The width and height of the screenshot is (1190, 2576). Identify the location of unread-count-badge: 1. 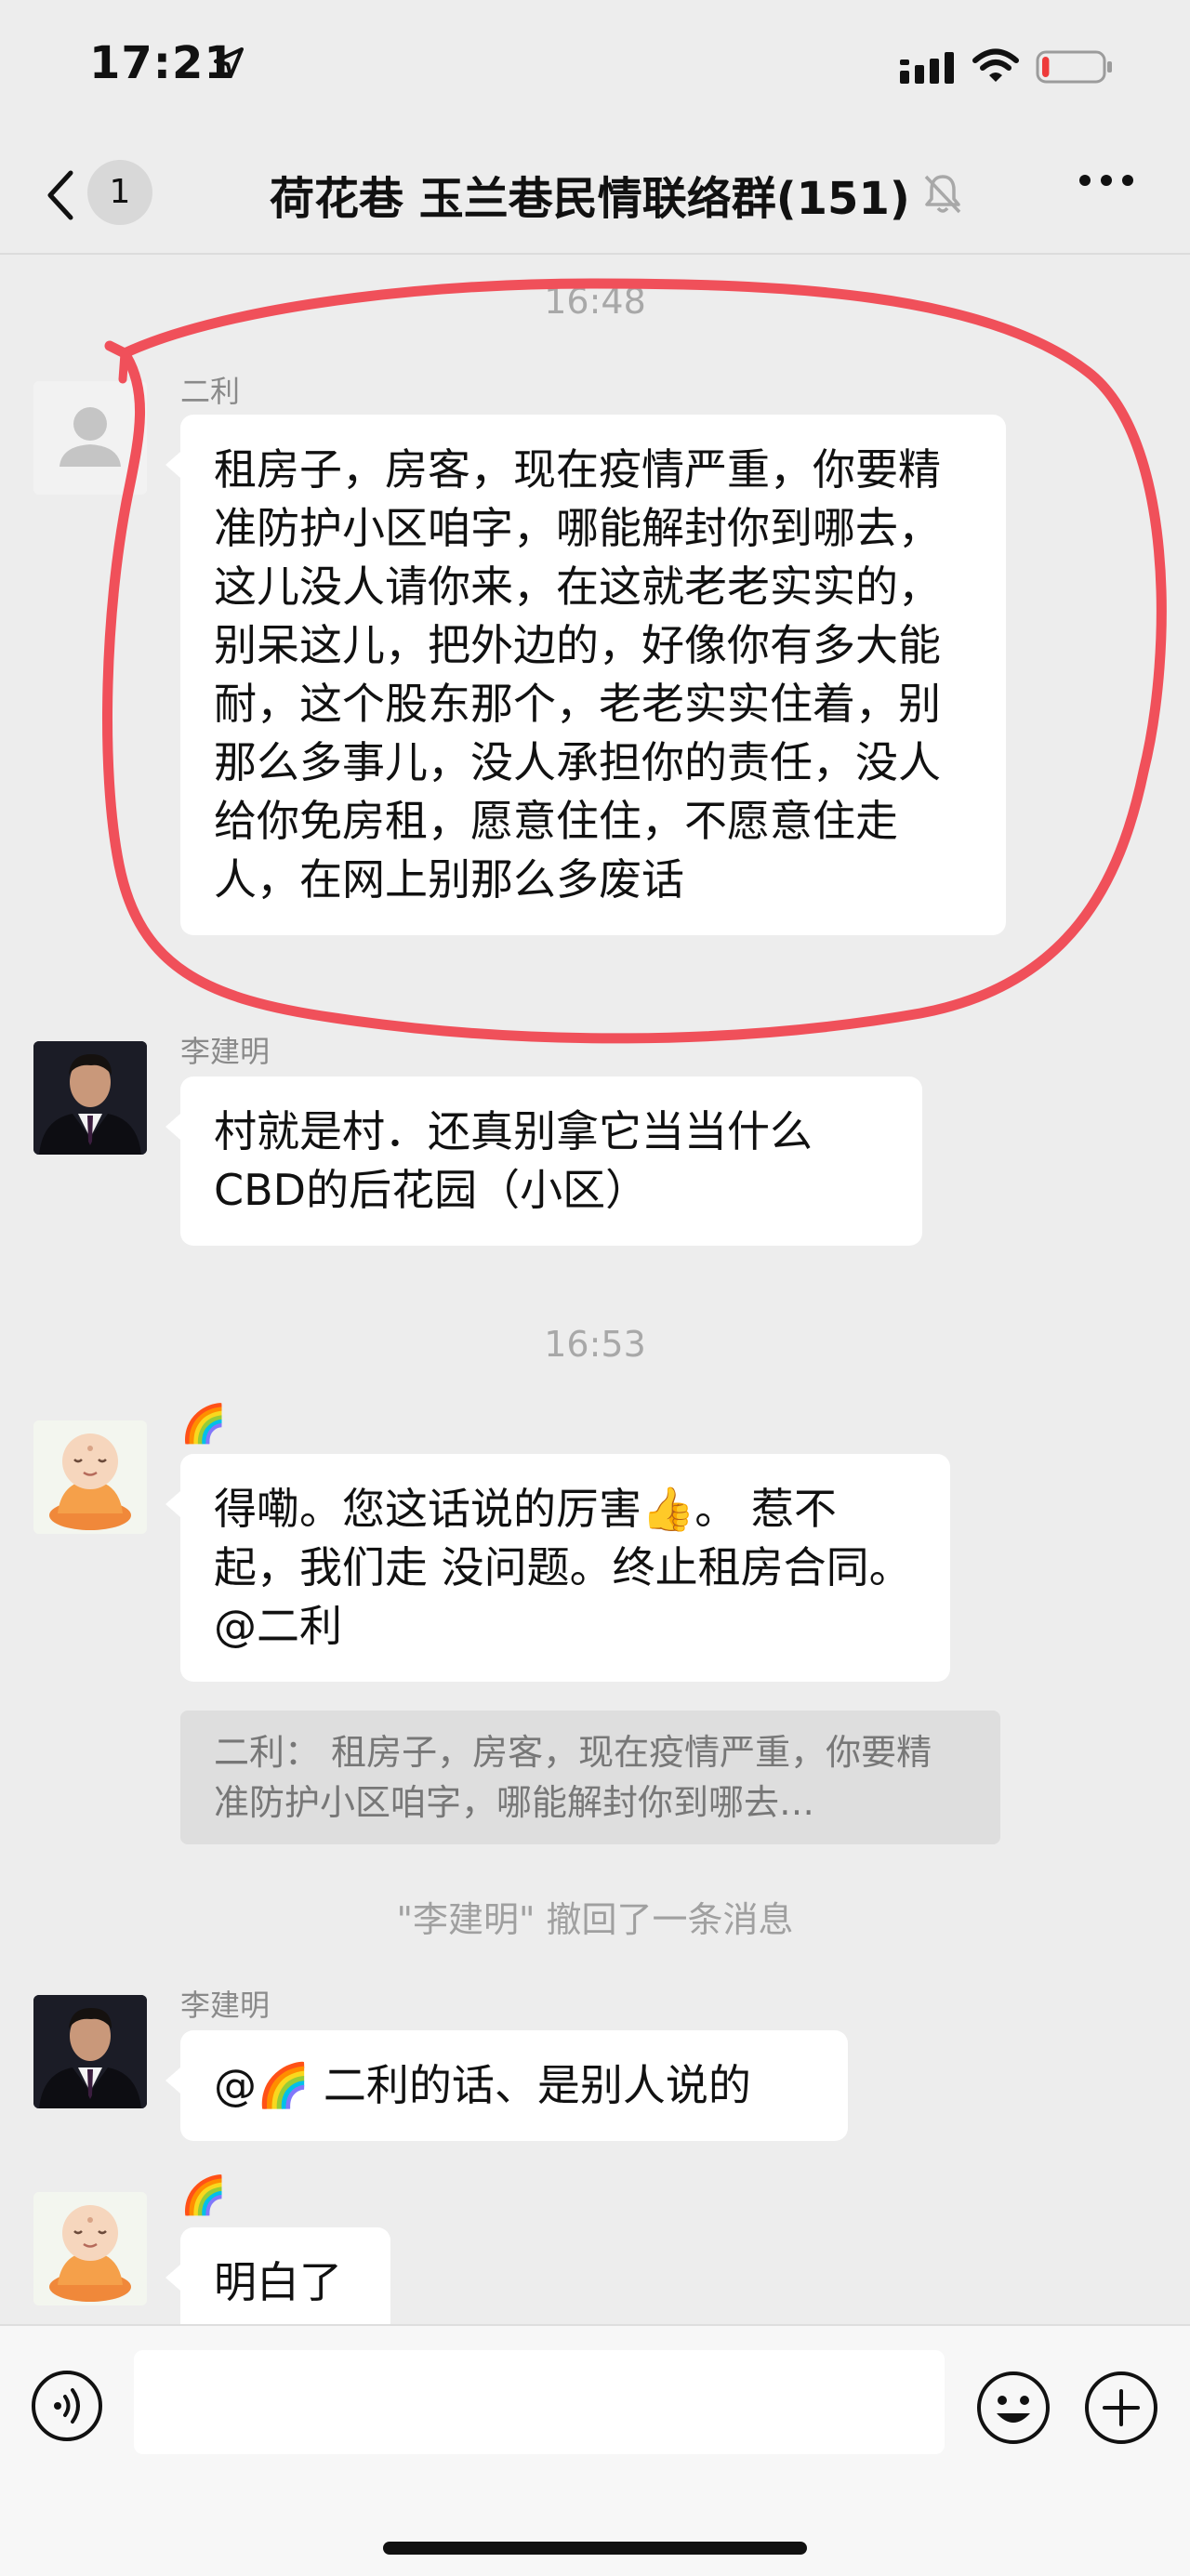
(119, 192).